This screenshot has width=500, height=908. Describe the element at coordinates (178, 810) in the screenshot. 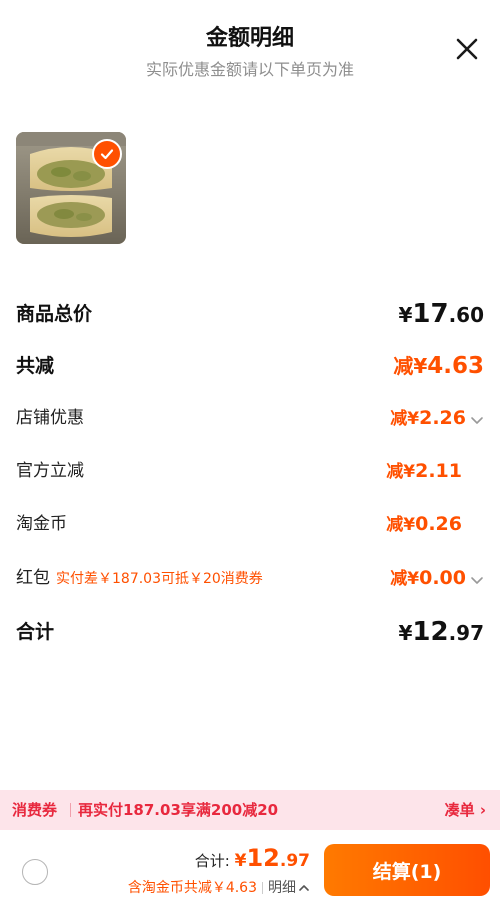

I see `coupon-promo-text: 再实付187.03享满200减20` at that location.